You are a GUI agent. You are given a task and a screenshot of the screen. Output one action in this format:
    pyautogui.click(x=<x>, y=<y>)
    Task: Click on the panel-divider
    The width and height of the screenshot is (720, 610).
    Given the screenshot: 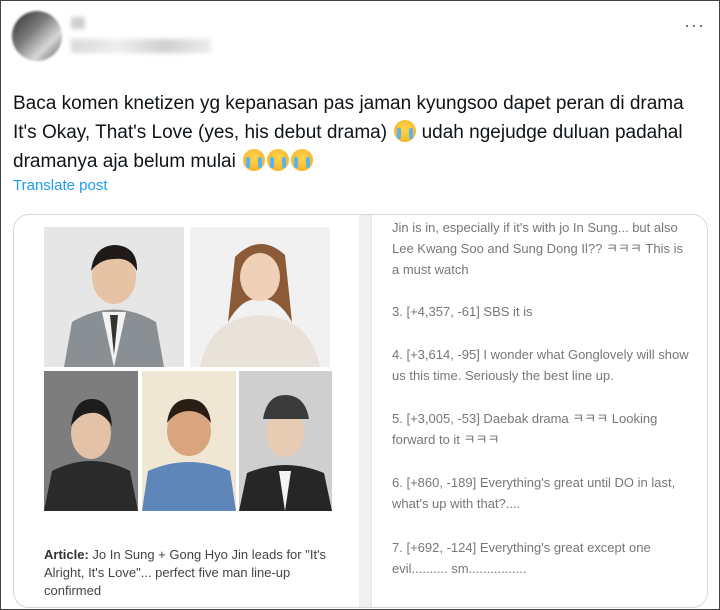 What is the action you would take?
    pyautogui.click(x=365, y=411)
    